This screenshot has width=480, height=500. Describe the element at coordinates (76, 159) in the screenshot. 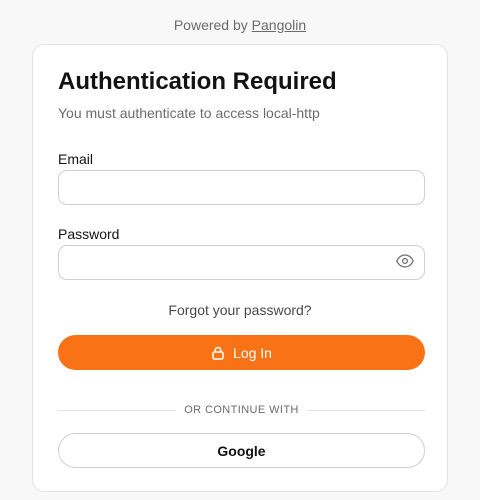

I see `email-label: Email` at that location.